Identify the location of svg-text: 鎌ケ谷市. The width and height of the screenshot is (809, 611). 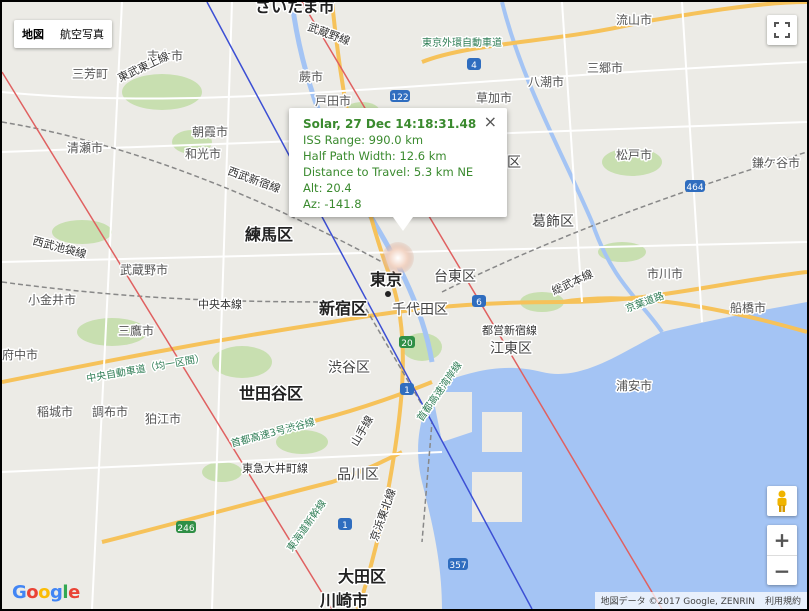
(776, 162).